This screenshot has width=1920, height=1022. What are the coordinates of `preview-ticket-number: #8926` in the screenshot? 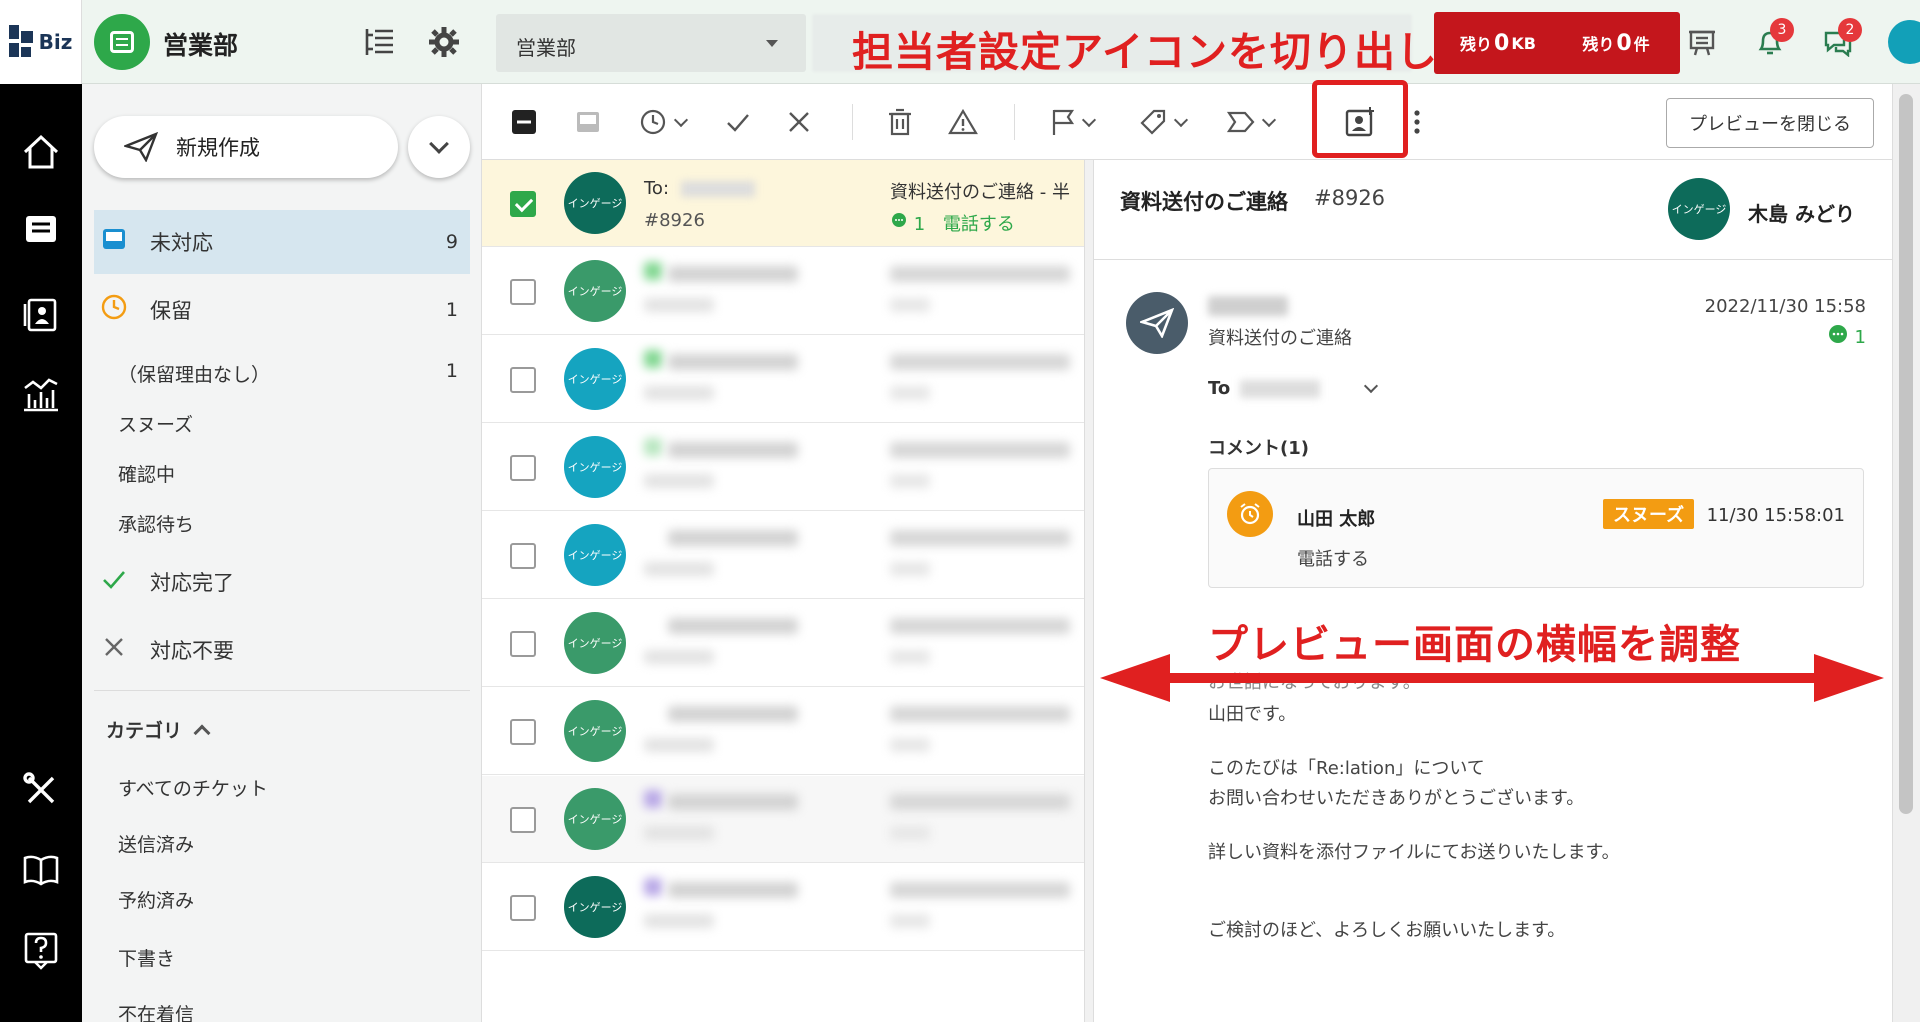 It's located at (1350, 198).